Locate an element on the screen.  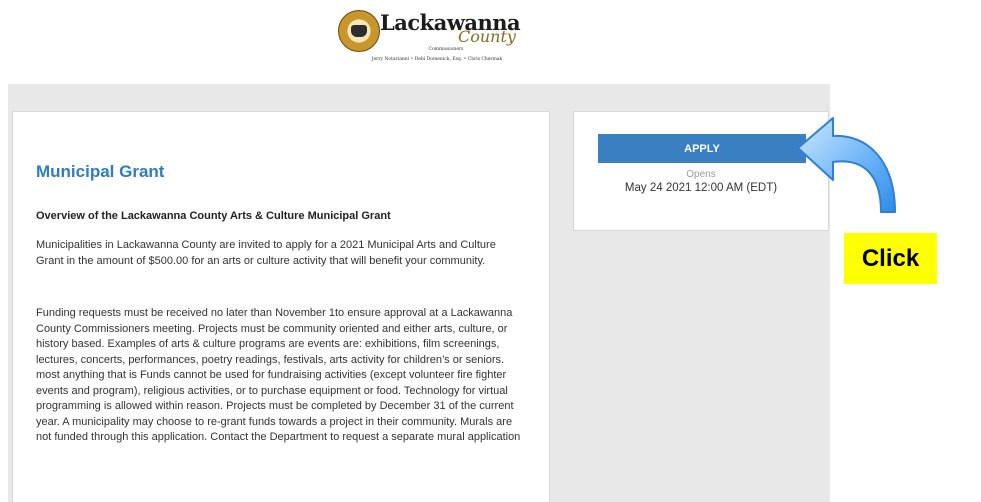
logo-script: County is located at coordinates (487, 36).